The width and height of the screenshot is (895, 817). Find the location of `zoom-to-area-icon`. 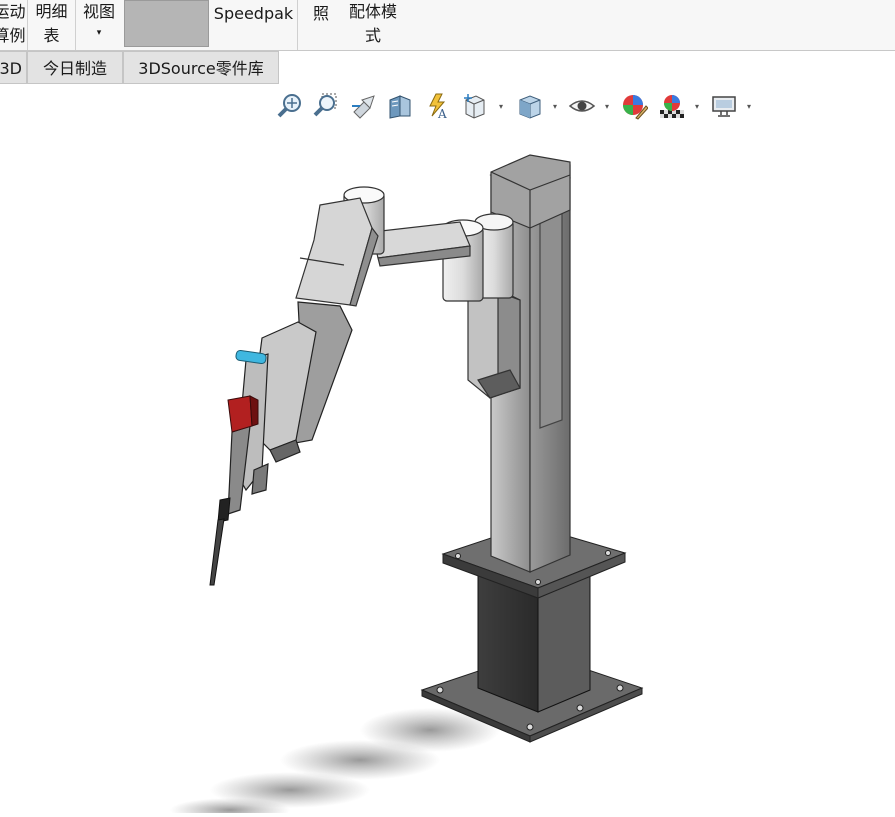

zoom-to-area-icon is located at coordinates (326, 106).